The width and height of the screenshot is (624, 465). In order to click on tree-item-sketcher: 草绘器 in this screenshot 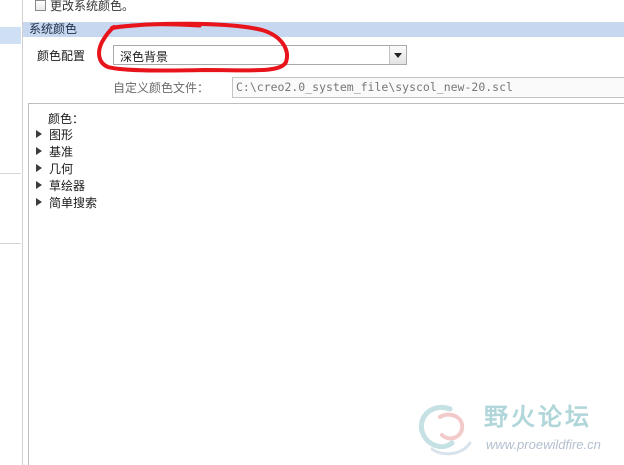, I will do `click(60, 185)`.